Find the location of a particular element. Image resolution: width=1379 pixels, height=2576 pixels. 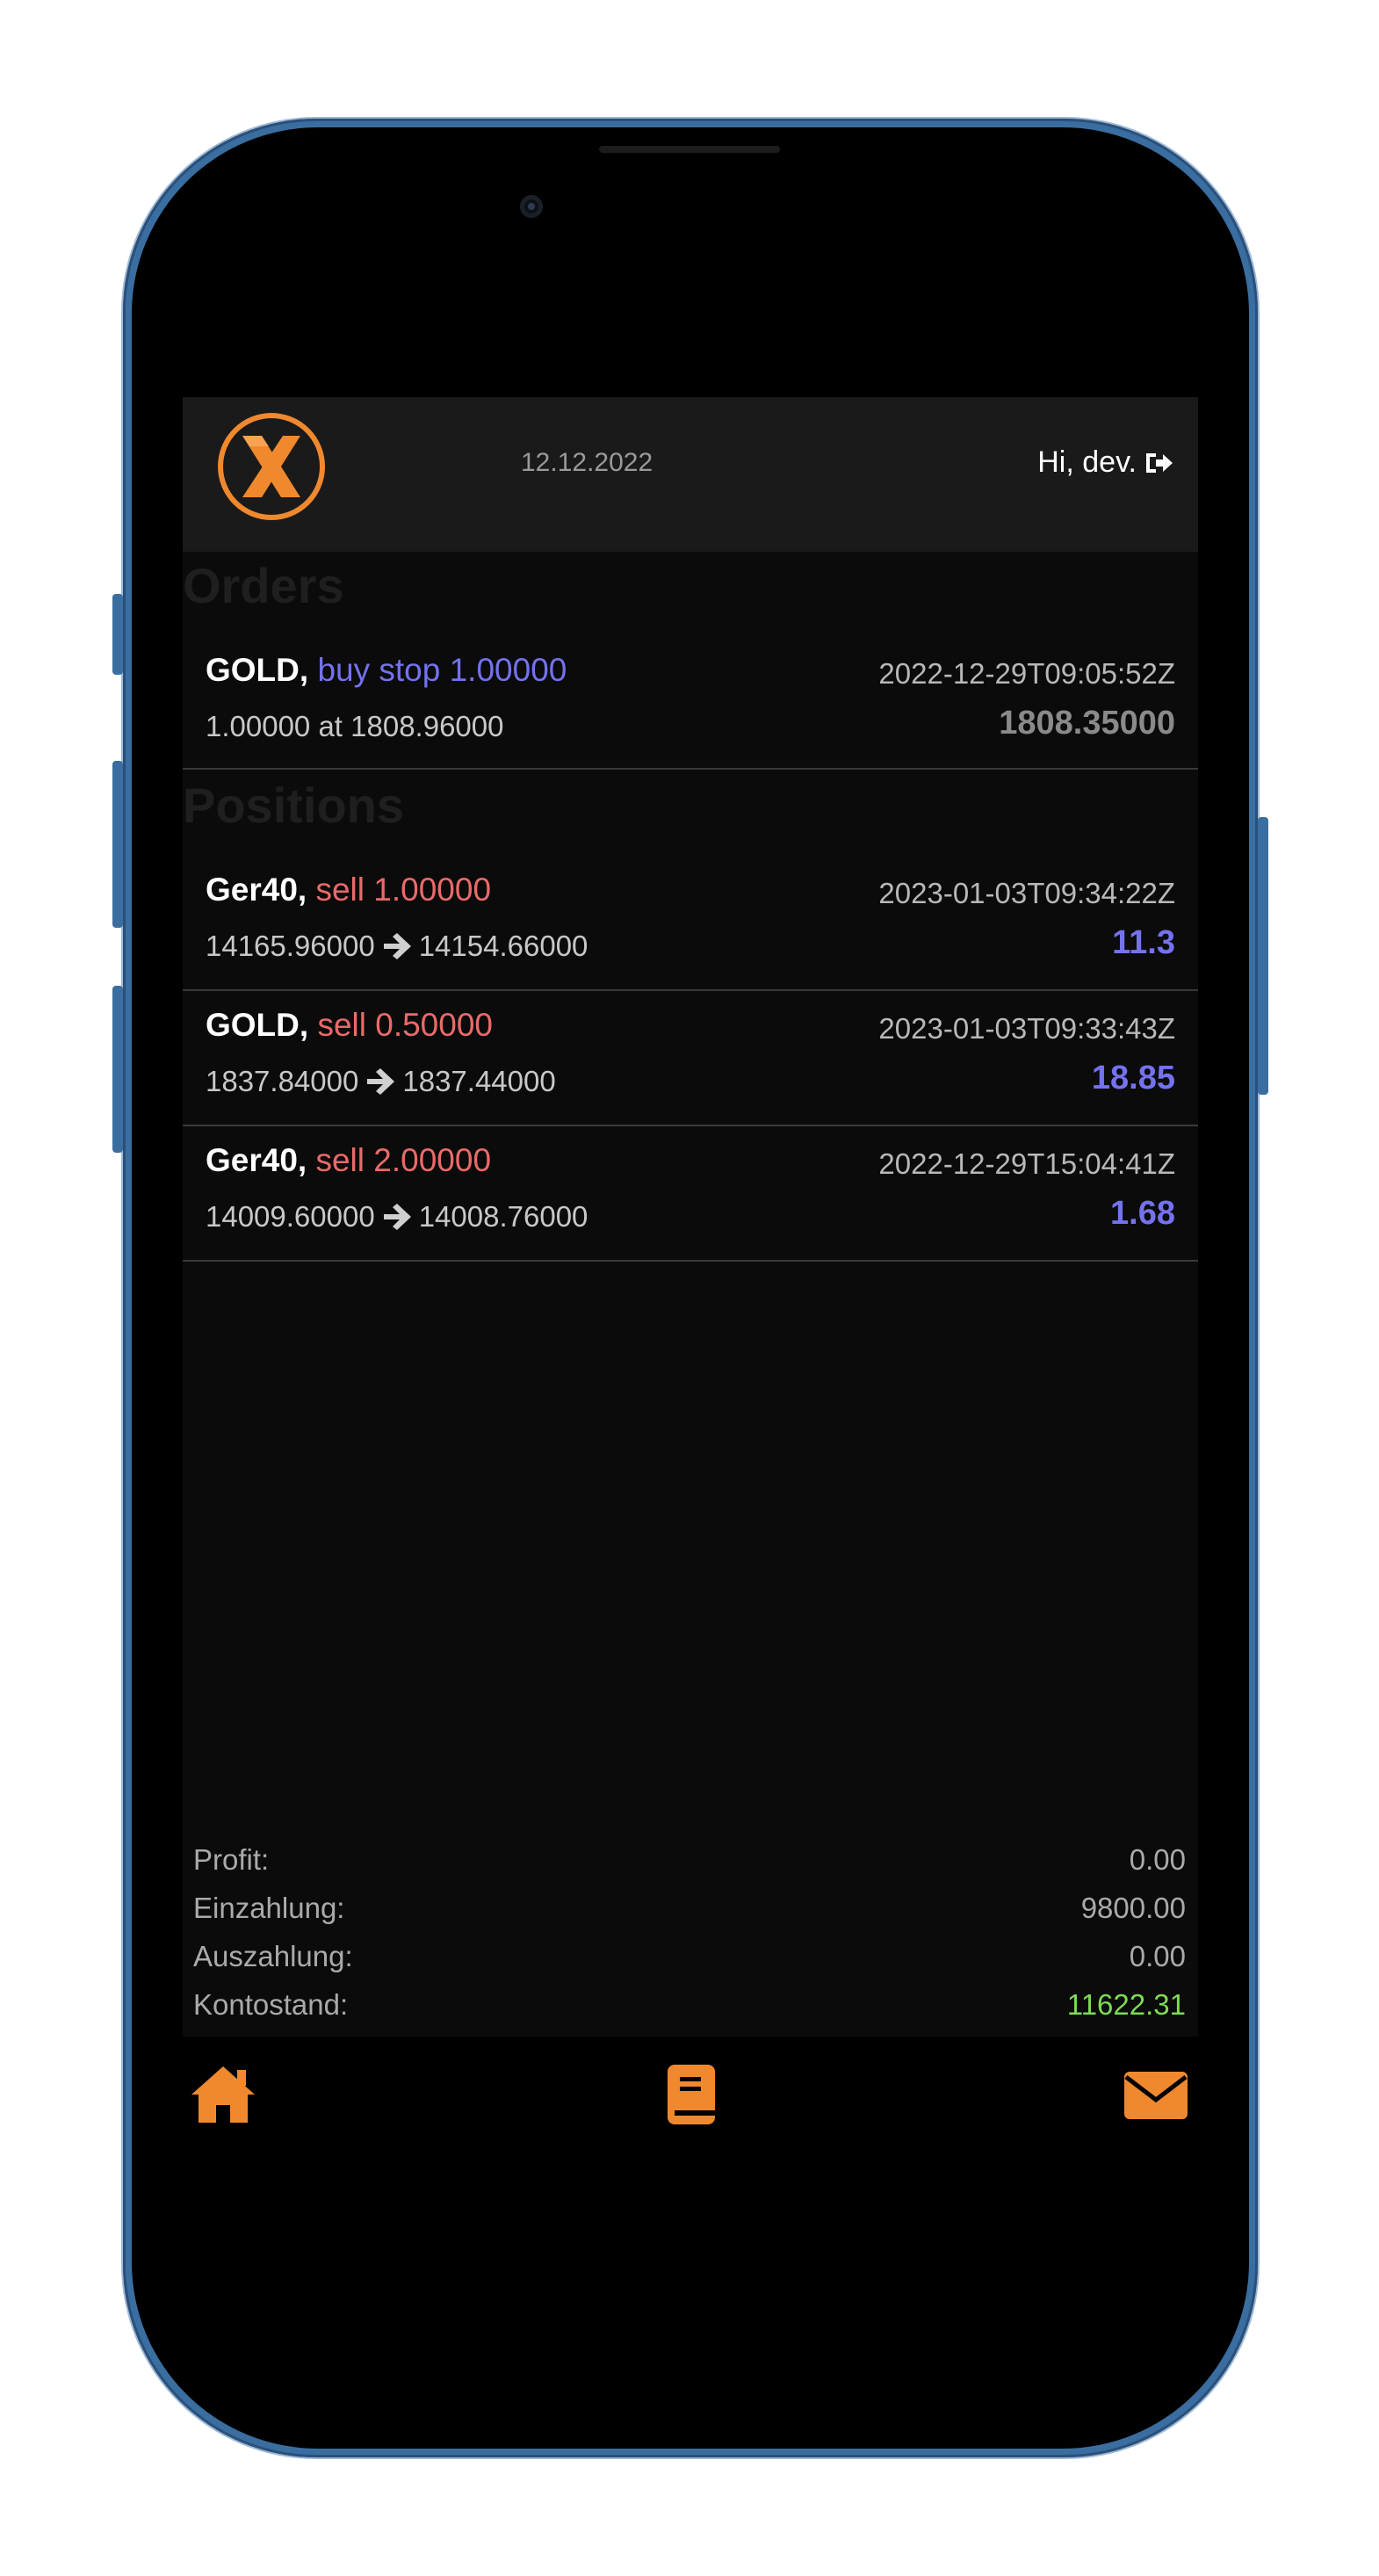

summary-profit-row: Profit: 0.00 is located at coordinates (689, 1865).